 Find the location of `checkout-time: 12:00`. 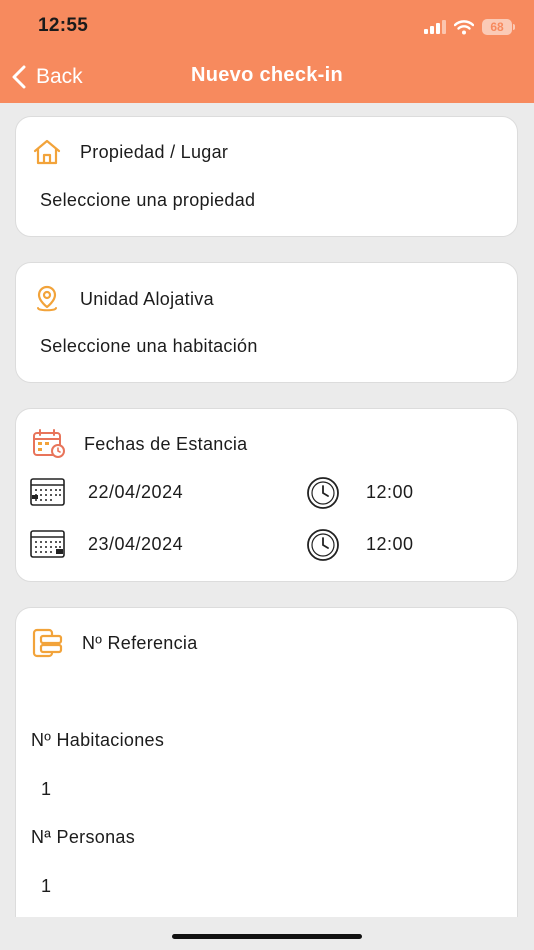

checkout-time: 12:00 is located at coordinates (390, 544).